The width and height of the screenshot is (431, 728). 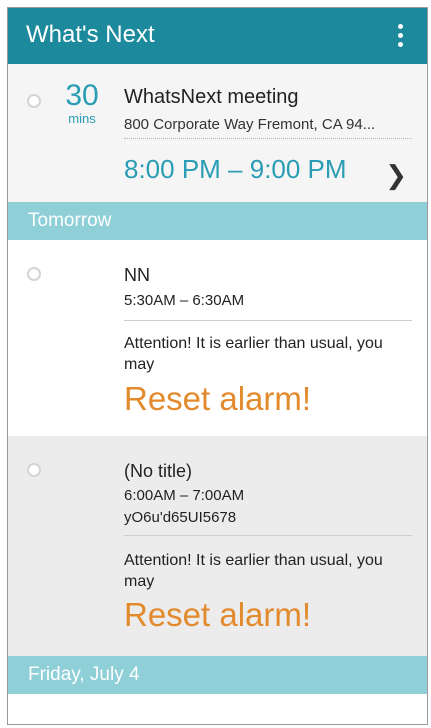 I want to click on more-vert-icon, so click(x=400, y=37).